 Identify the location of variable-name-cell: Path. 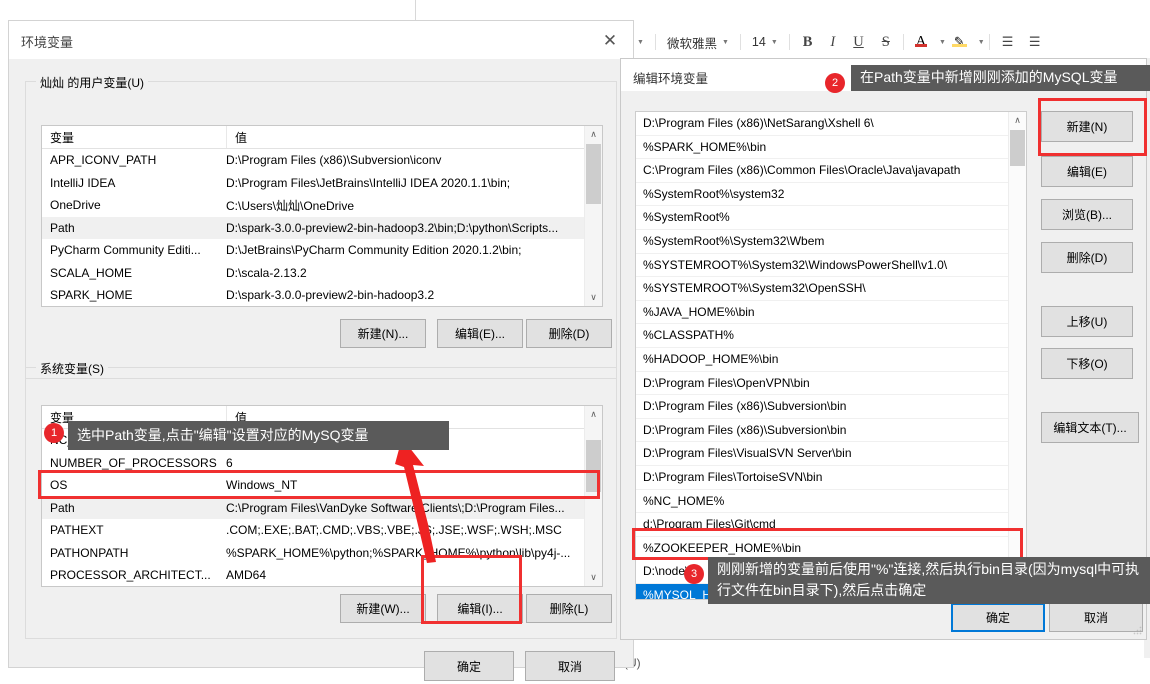
(62, 227).